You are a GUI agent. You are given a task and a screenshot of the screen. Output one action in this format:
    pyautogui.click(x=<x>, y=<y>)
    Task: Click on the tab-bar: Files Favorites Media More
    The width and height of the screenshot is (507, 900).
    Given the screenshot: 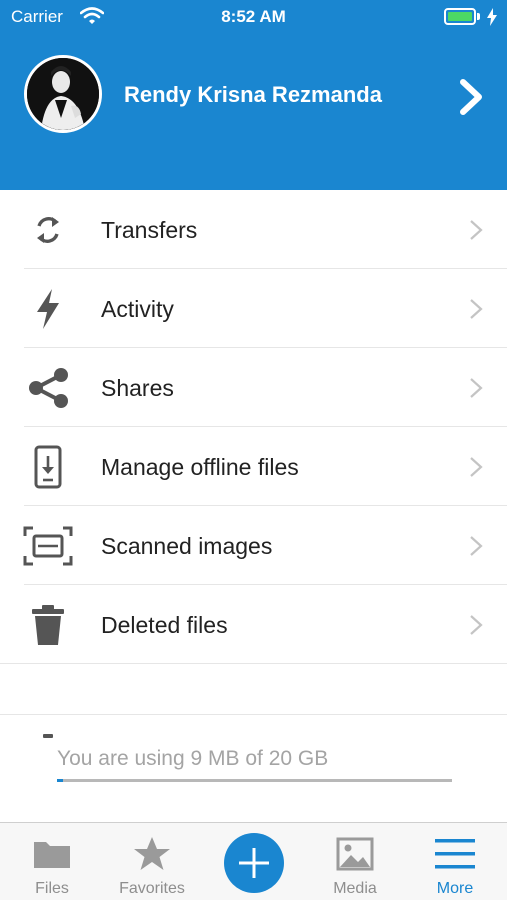 What is the action you would take?
    pyautogui.click(x=253, y=861)
    